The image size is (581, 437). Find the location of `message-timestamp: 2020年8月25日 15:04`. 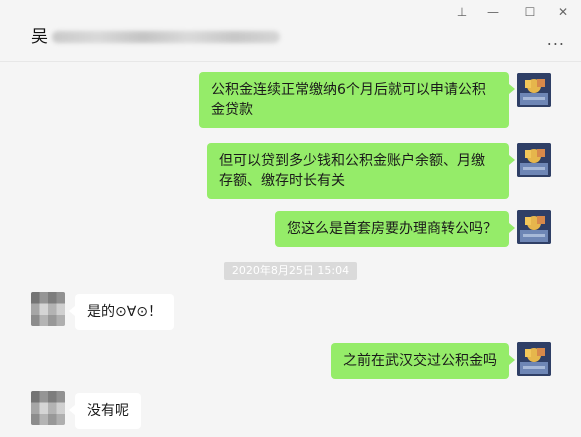

message-timestamp: 2020年8月25日 15:04 is located at coordinates (290, 271).